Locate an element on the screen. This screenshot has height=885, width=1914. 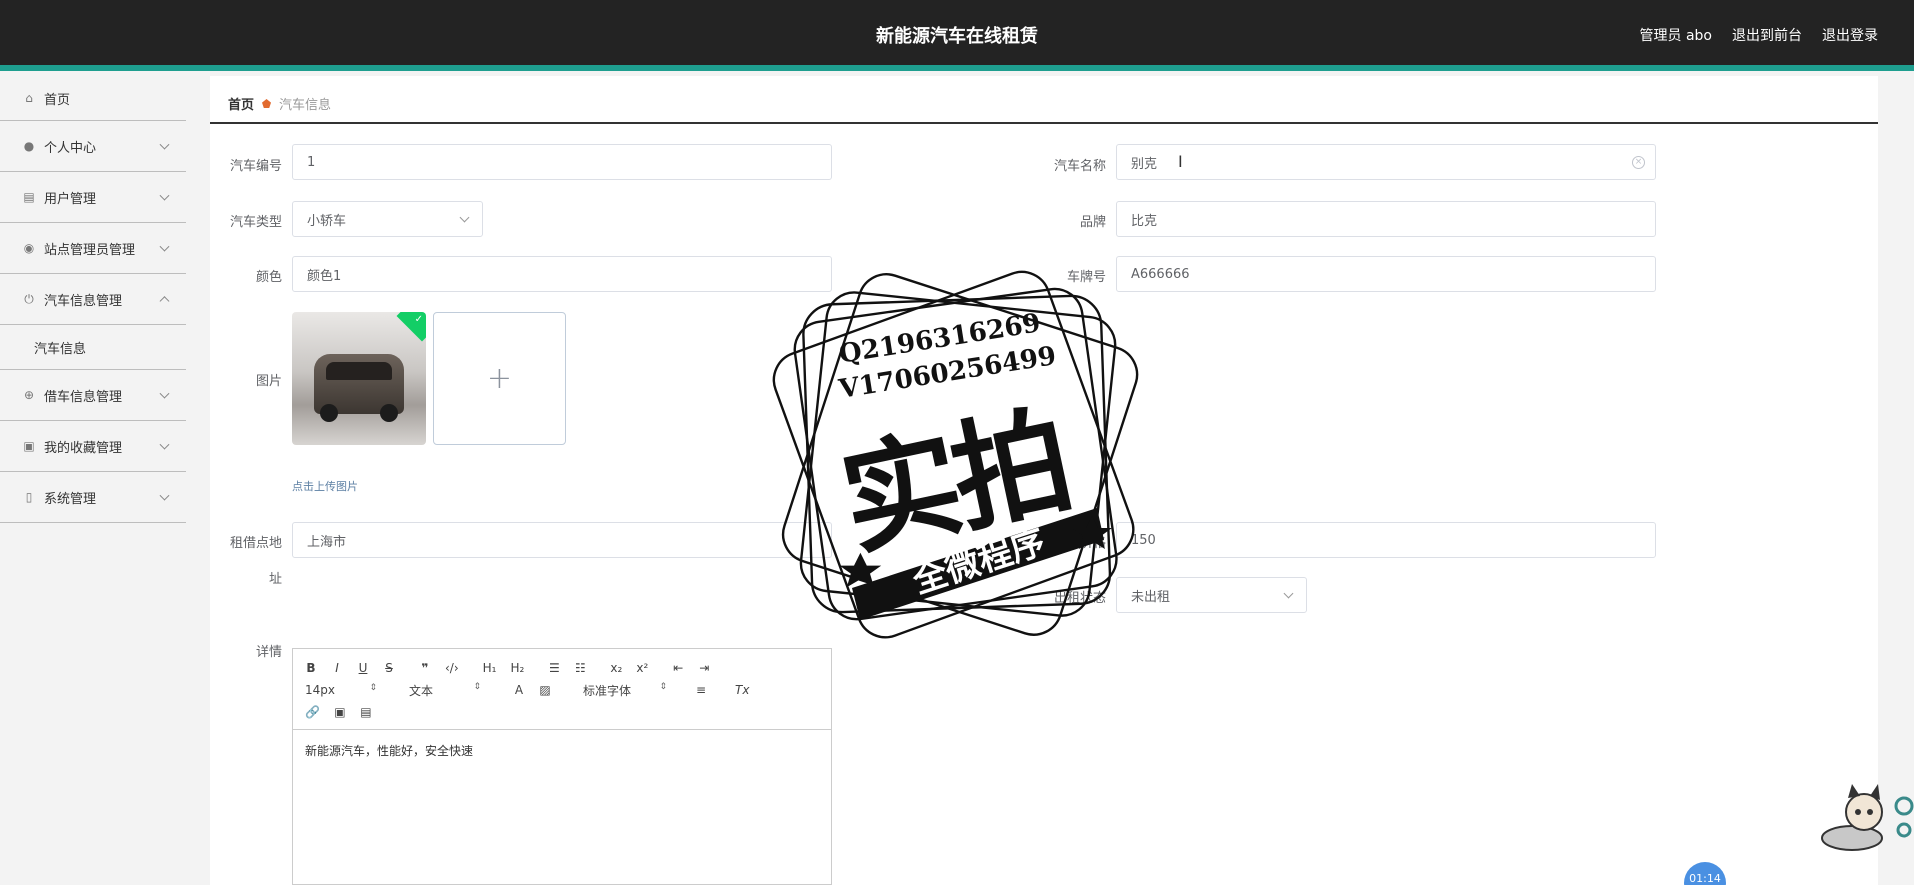
text-style-select: 文本 ⇕ is located at coordinates (445, 690).